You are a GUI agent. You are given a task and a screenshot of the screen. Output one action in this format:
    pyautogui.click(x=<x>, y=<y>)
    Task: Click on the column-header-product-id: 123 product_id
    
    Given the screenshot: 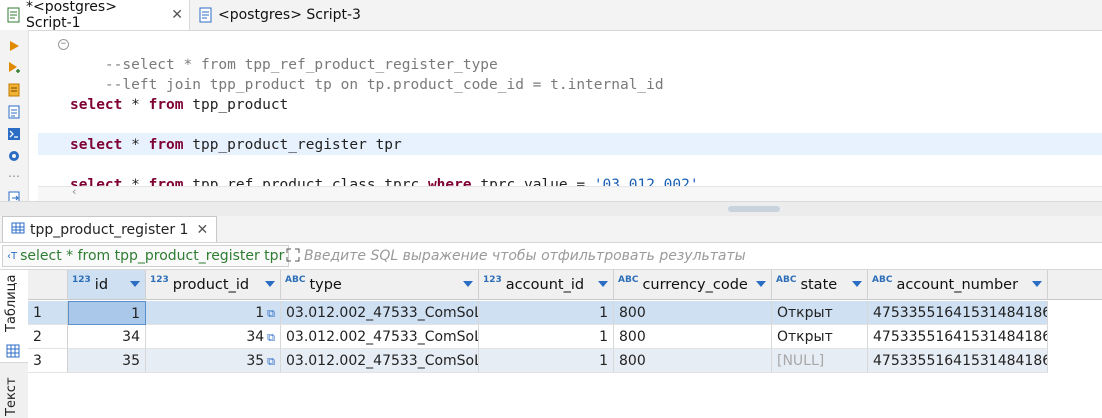 What is the action you would take?
    pyautogui.click(x=213, y=285)
    